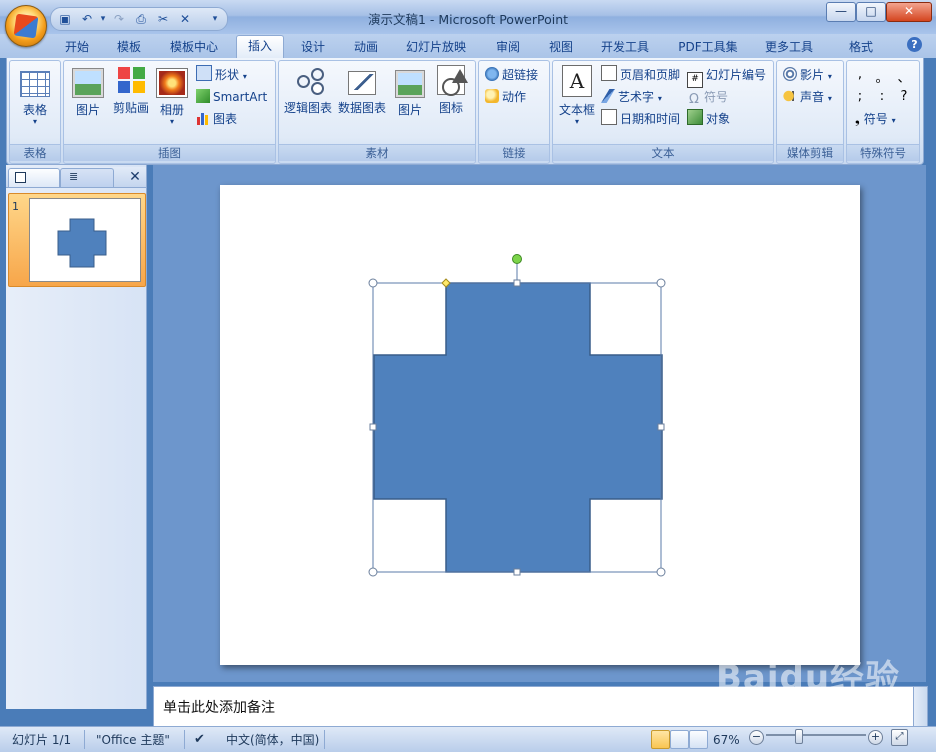  Describe the element at coordinates (860, 74) in the screenshot. I see `symbol-comma: ,` at that location.